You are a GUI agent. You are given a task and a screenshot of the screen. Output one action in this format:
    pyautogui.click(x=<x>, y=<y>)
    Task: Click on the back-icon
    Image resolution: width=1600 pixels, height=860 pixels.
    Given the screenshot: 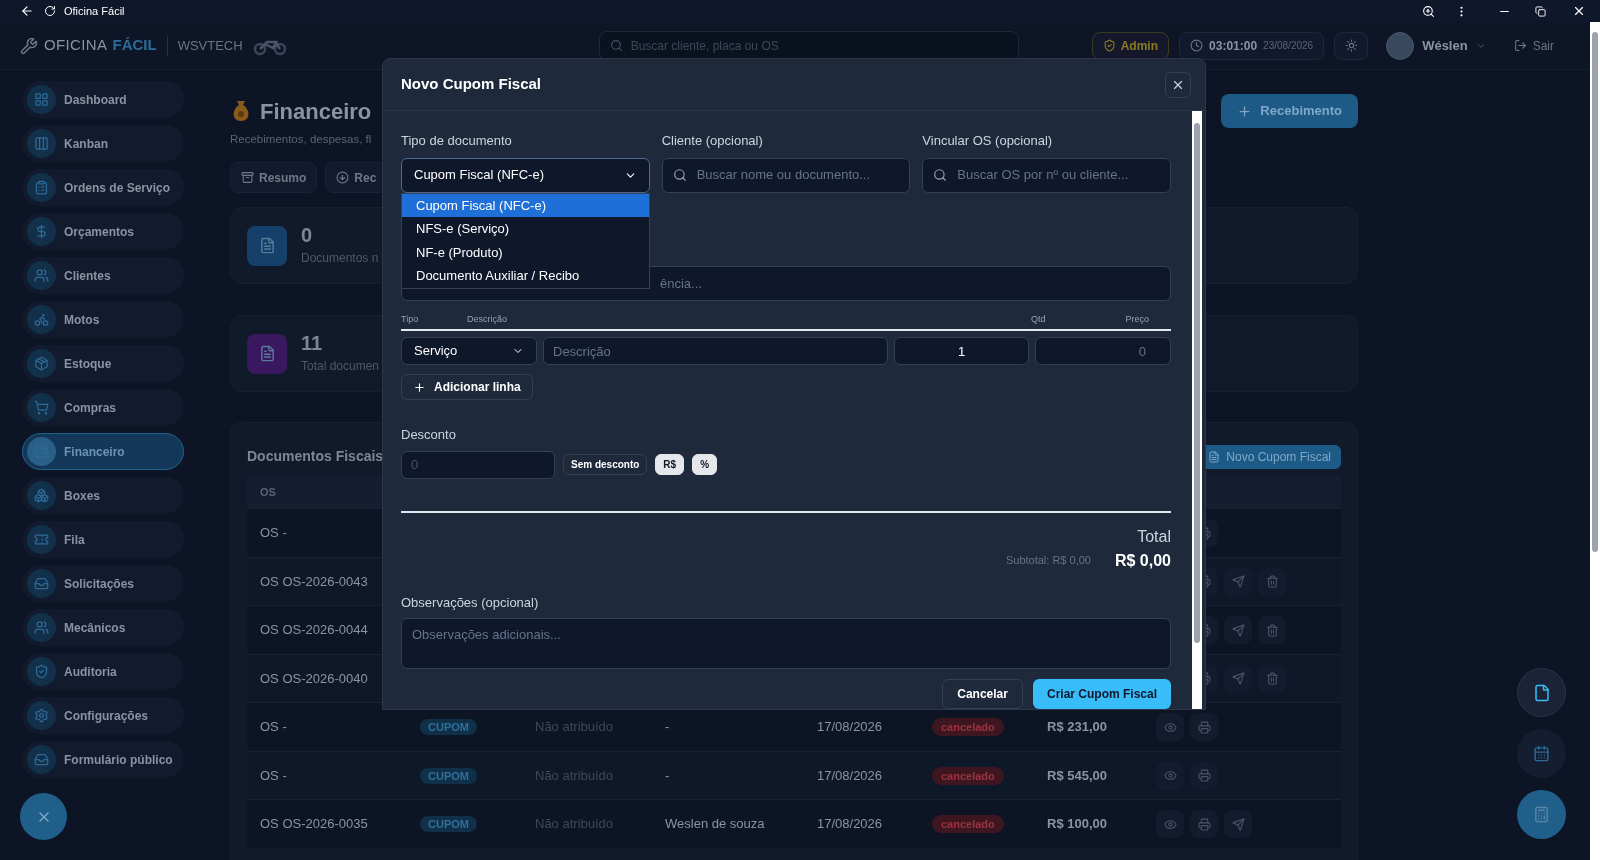 What is the action you would take?
    pyautogui.click(x=27, y=11)
    